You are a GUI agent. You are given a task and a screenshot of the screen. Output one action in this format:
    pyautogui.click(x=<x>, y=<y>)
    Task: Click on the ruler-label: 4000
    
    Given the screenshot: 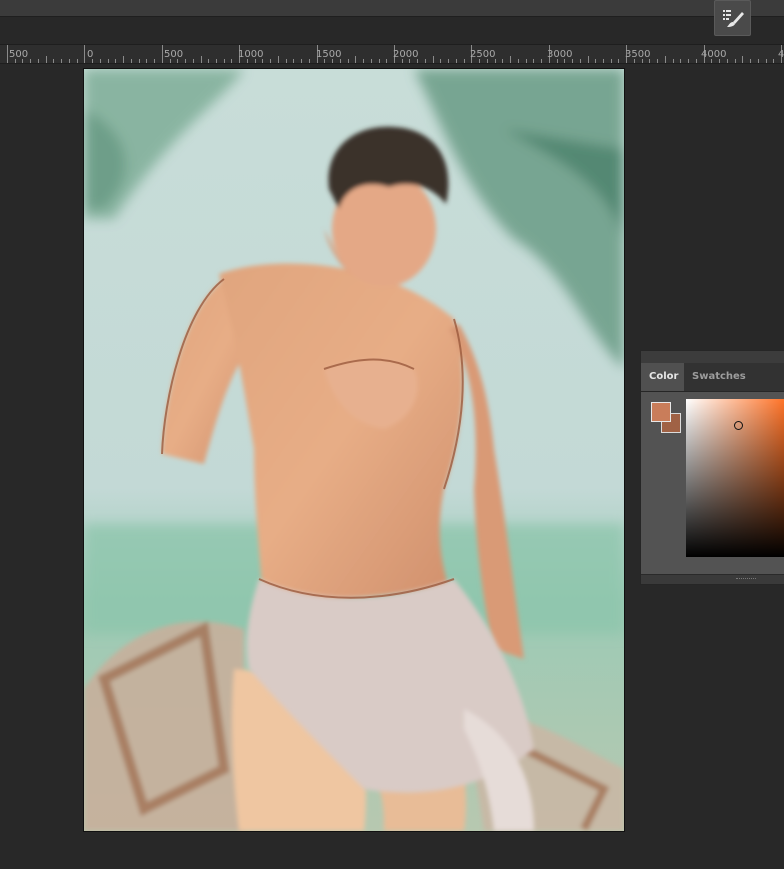 What is the action you would take?
    pyautogui.click(x=714, y=54)
    